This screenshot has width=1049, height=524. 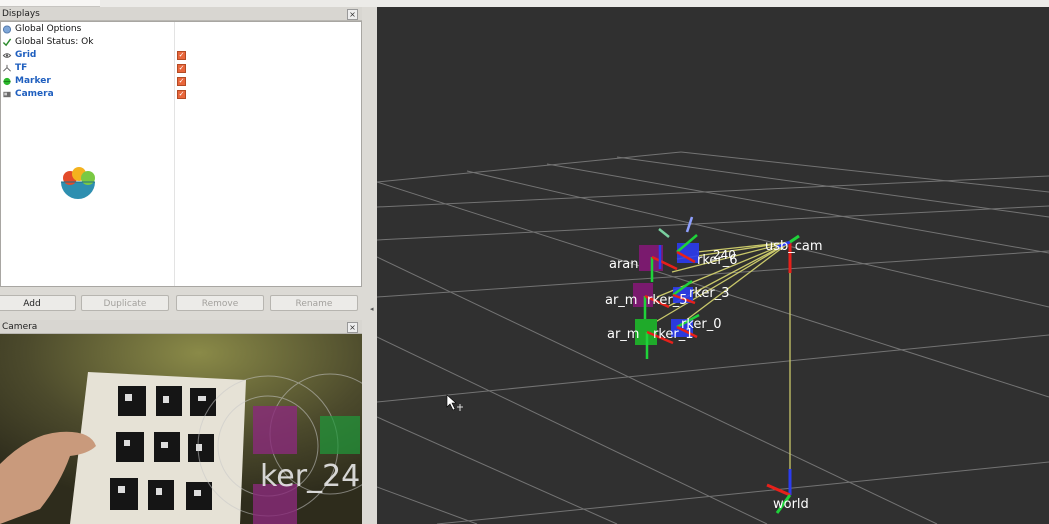 I want to click on camera-image: ker_240, so click(x=181, y=429).